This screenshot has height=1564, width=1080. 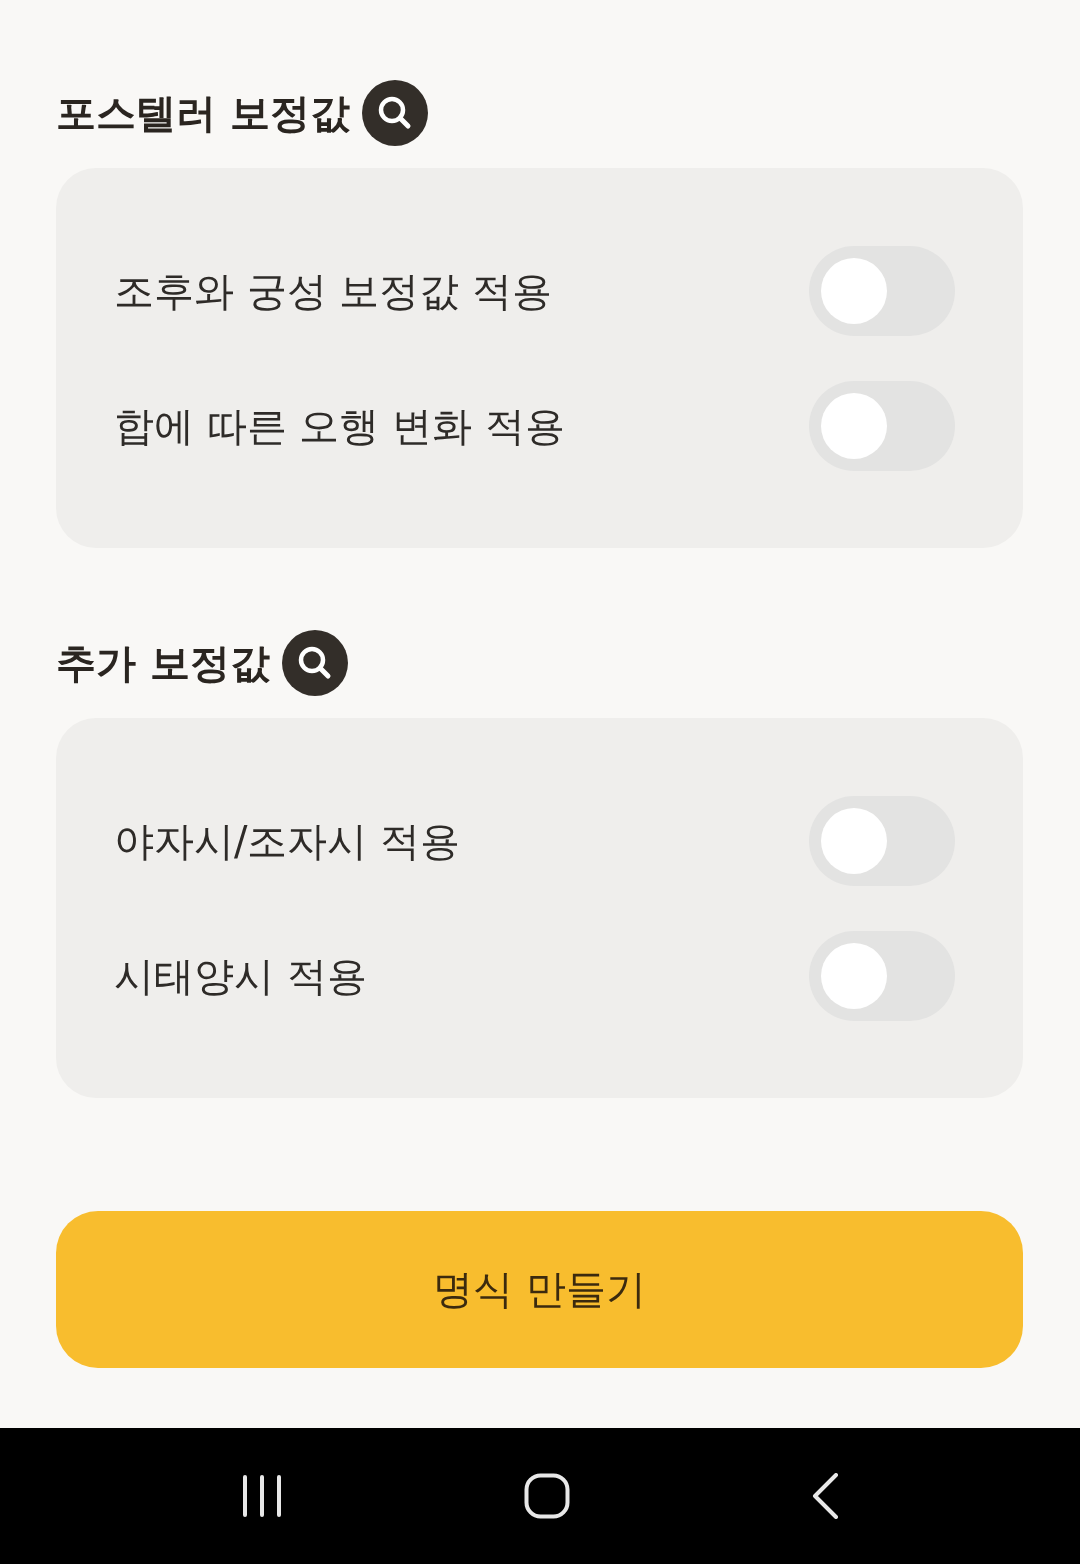 I want to click on option-label: 합에 따른 오행 변화 적용, so click(x=339, y=426).